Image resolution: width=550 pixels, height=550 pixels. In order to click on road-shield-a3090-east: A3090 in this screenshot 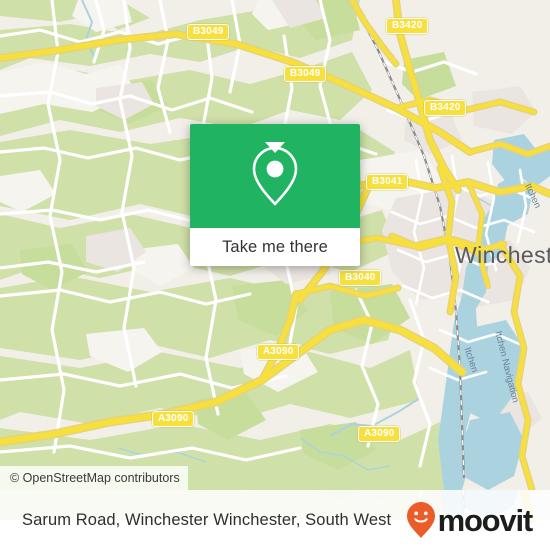, I will do `click(379, 434)`.